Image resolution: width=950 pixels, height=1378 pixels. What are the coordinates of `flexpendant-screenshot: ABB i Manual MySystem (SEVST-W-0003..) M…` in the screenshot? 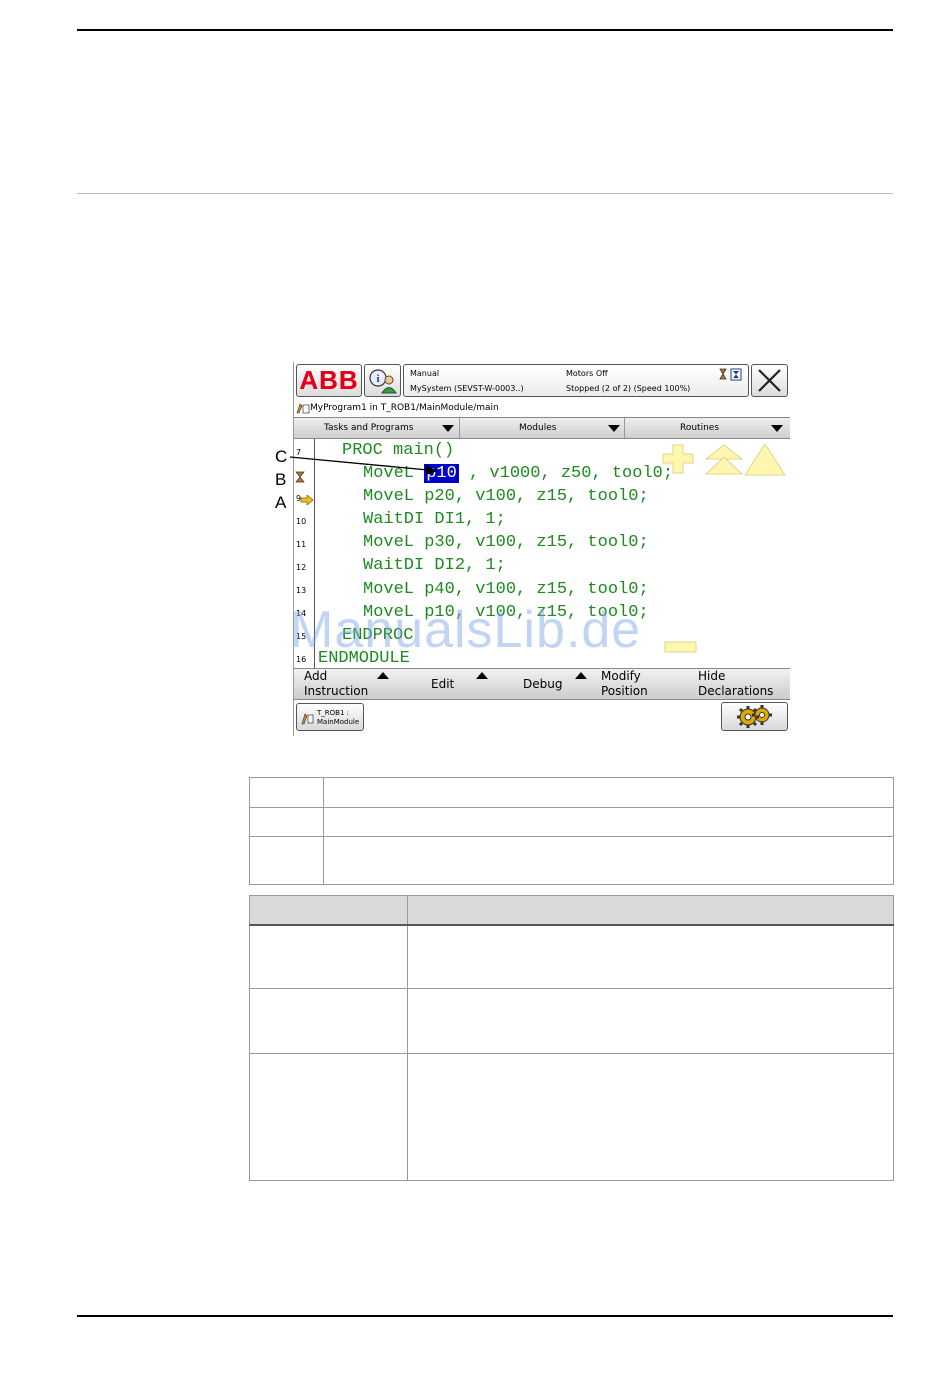 It's located at (541, 549).